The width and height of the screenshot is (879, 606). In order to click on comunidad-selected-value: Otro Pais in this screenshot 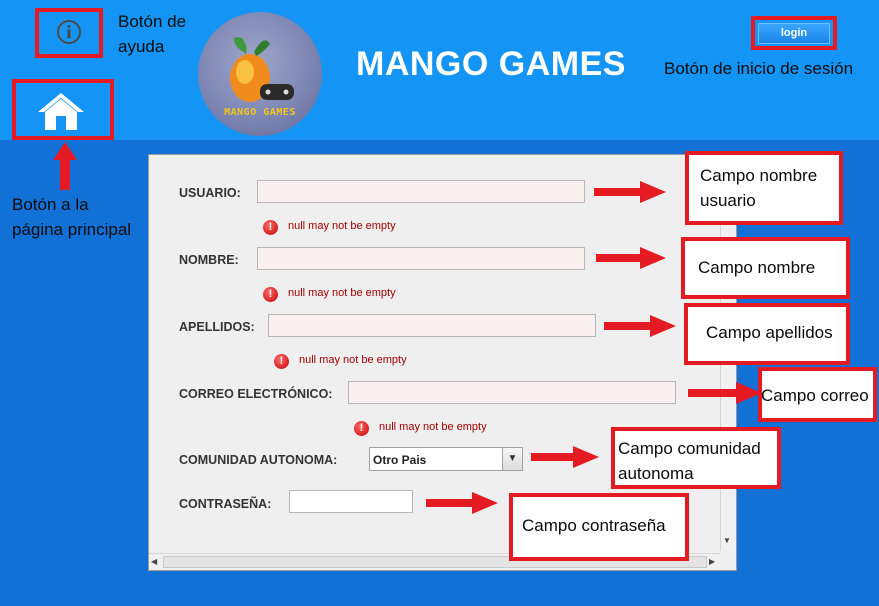, I will do `click(400, 460)`.